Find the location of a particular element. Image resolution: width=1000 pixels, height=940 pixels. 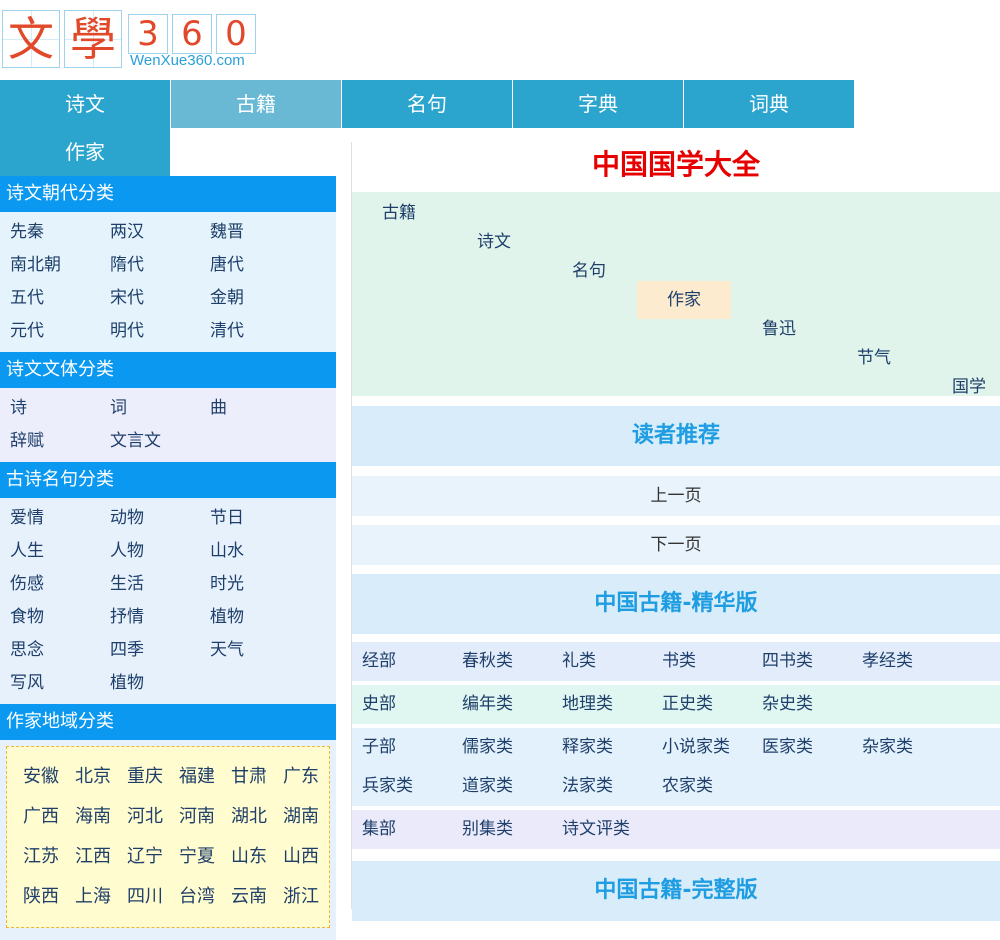

nav-guji: 古籍 is located at coordinates (256, 104).